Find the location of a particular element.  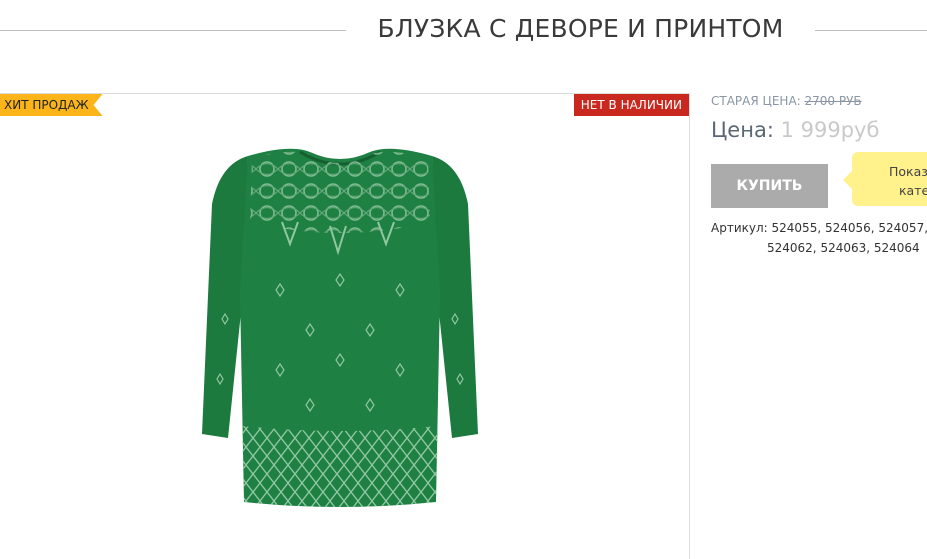

title-divider-right is located at coordinates (871, 30).